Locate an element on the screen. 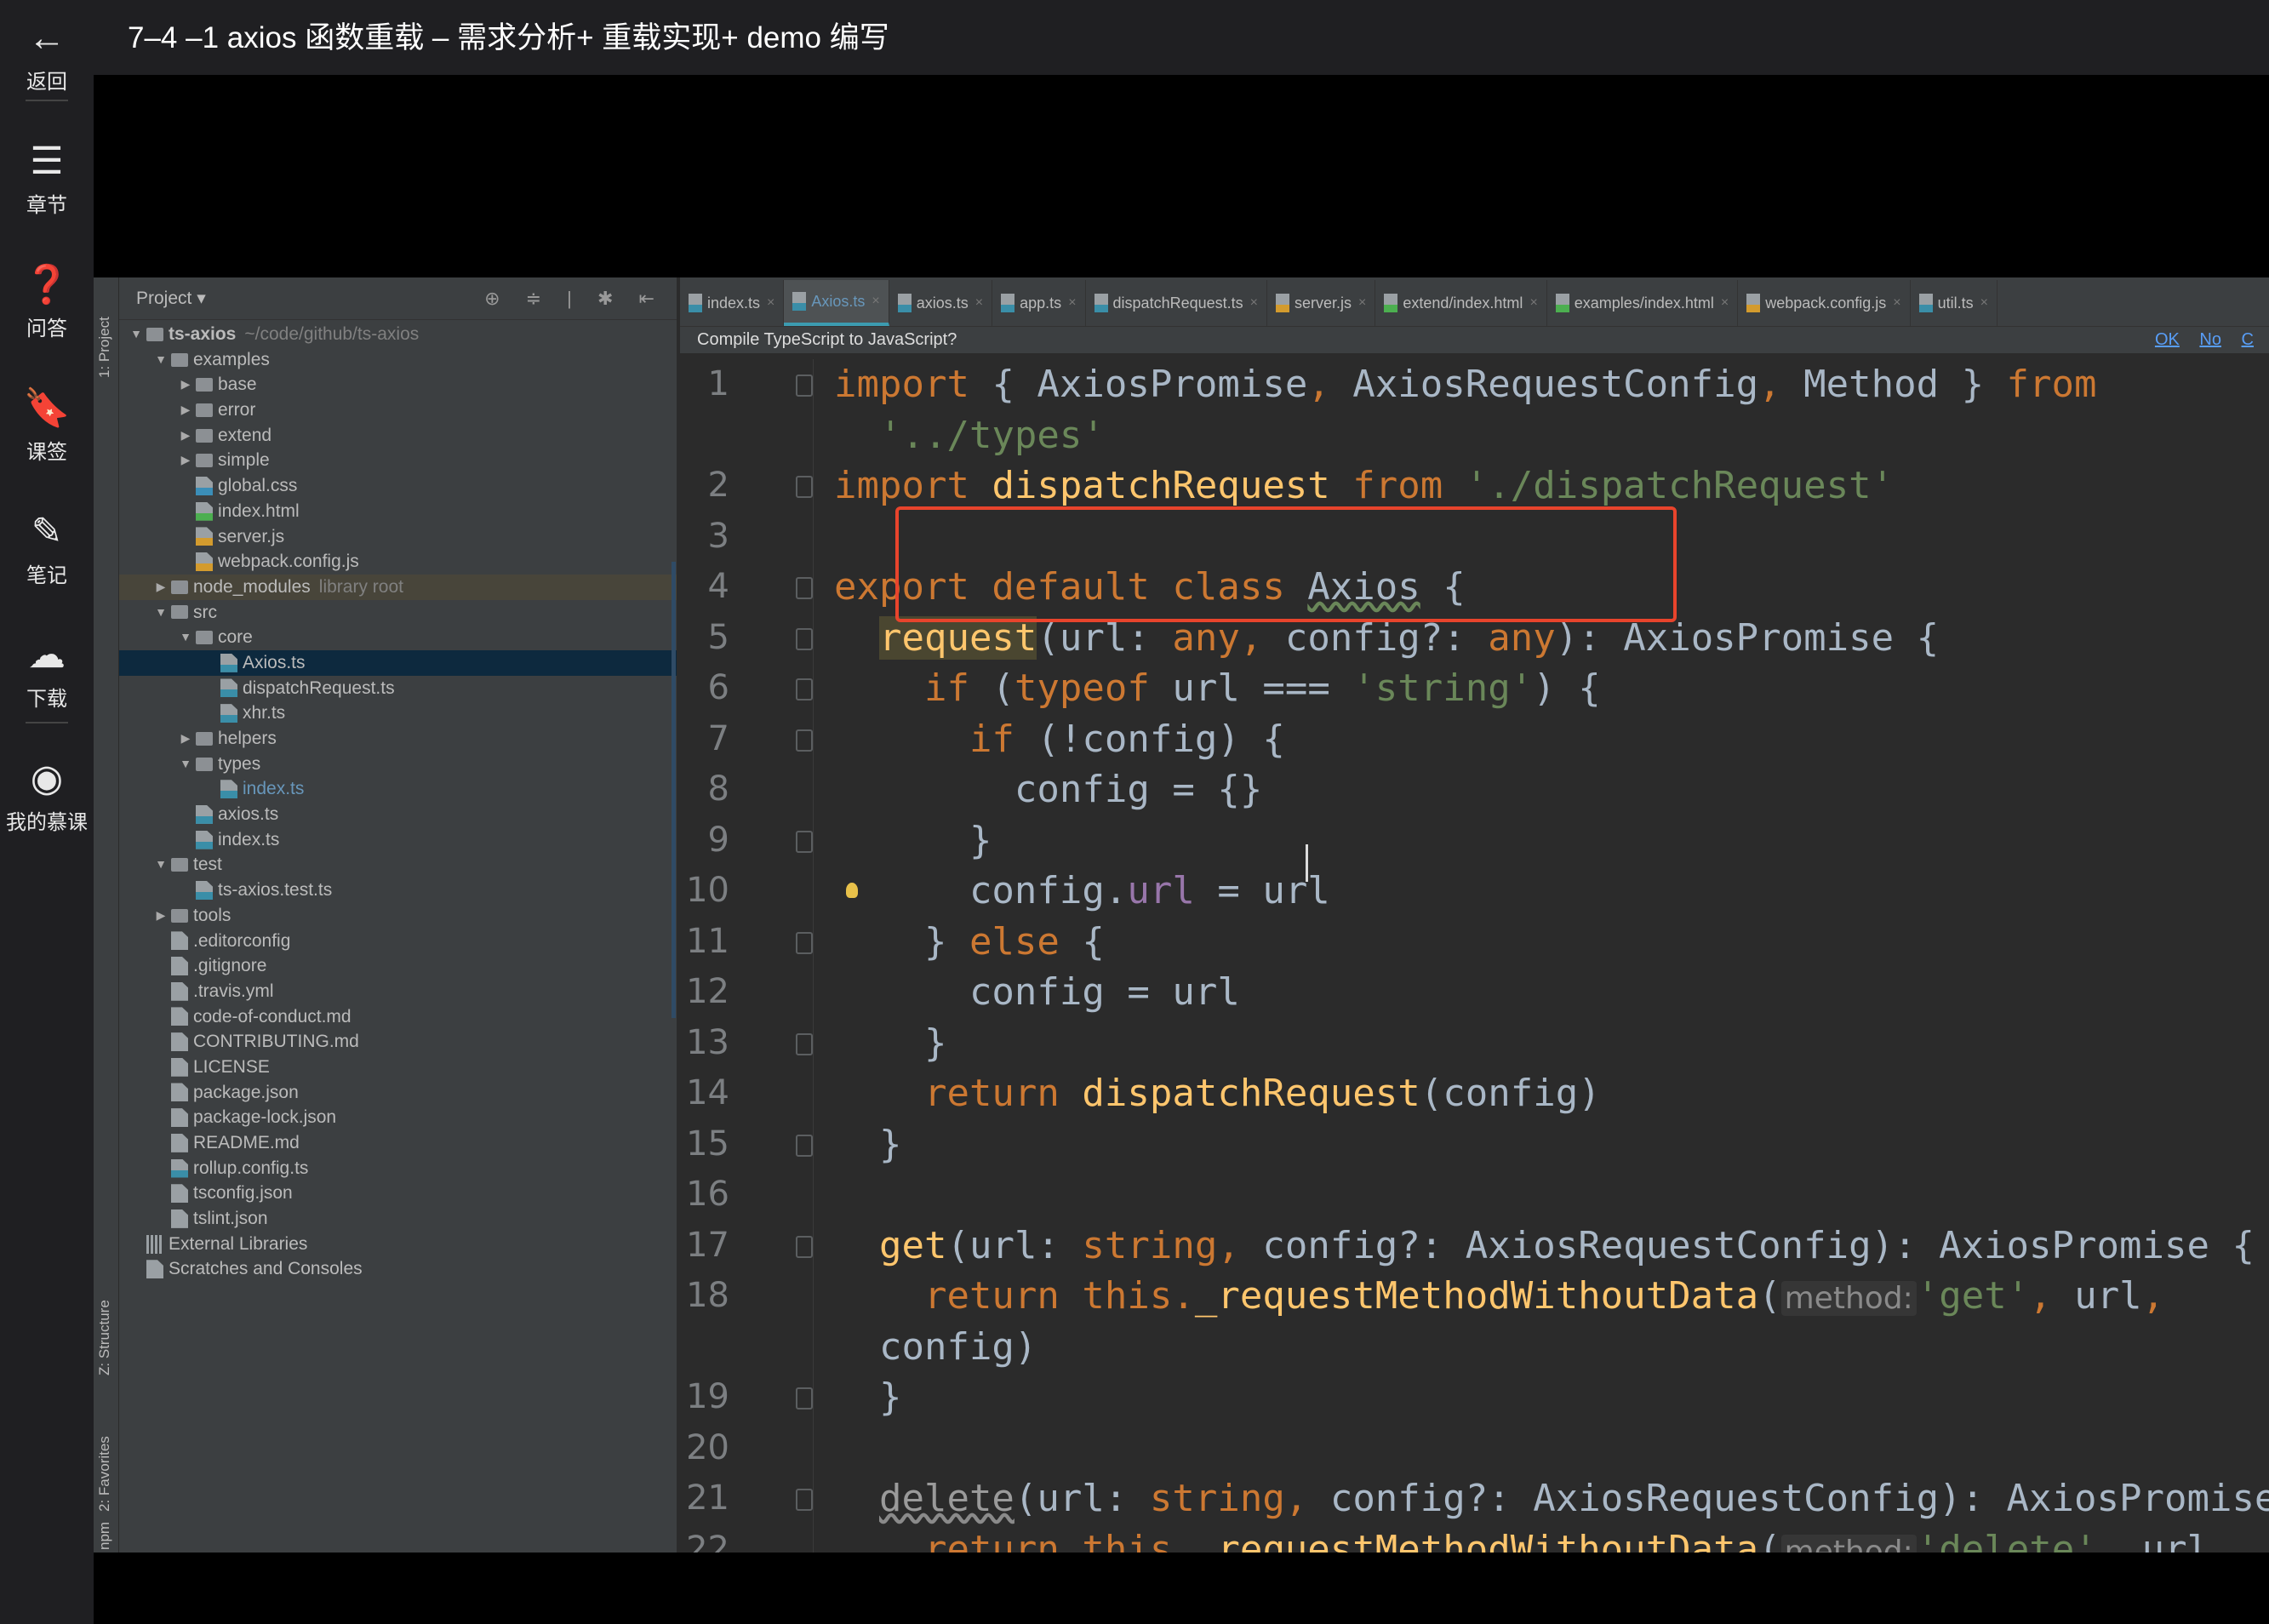  project-view-dropdown: Project ▾ is located at coordinates (171, 298).